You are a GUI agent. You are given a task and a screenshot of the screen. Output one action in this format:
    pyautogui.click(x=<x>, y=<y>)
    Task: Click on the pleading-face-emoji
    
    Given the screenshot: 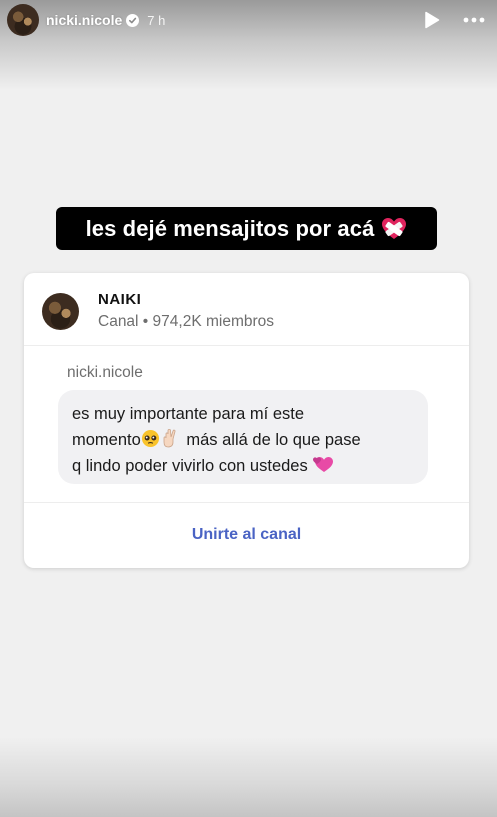 What is the action you would take?
    pyautogui.click(x=150, y=438)
    